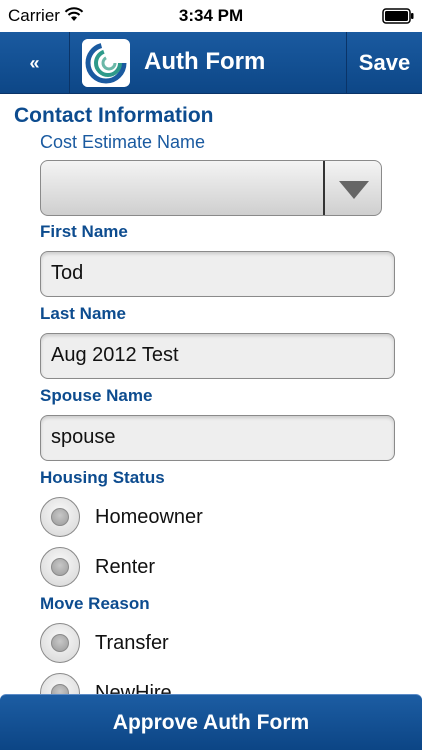 The width and height of the screenshot is (422, 750). I want to click on move-reason-option-transfer: Transfer, so click(104, 643).